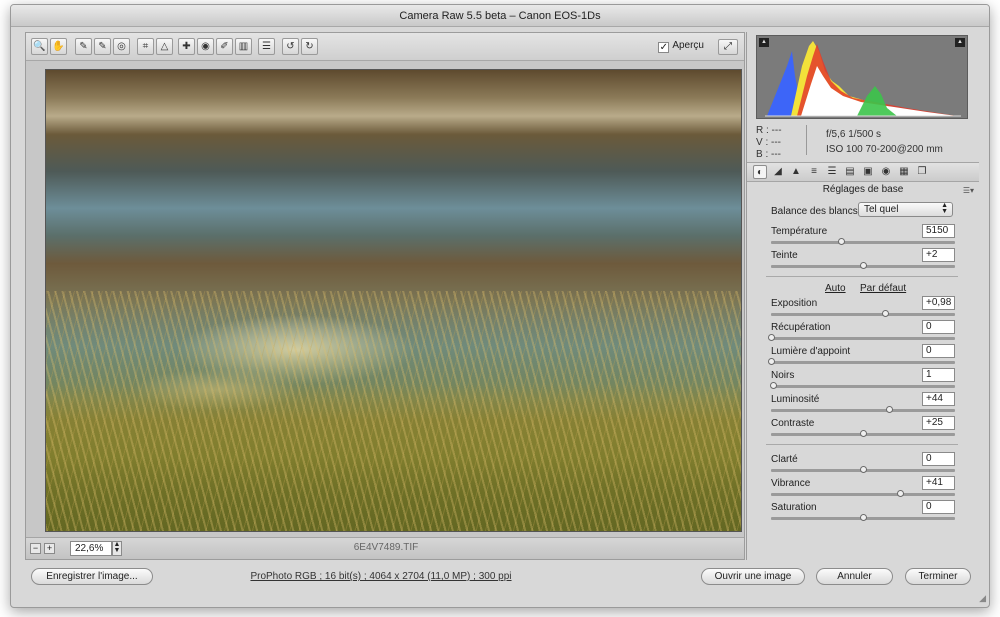 This screenshot has height=617, width=1000. I want to click on temperature-value-field: 5150, so click(938, 231).